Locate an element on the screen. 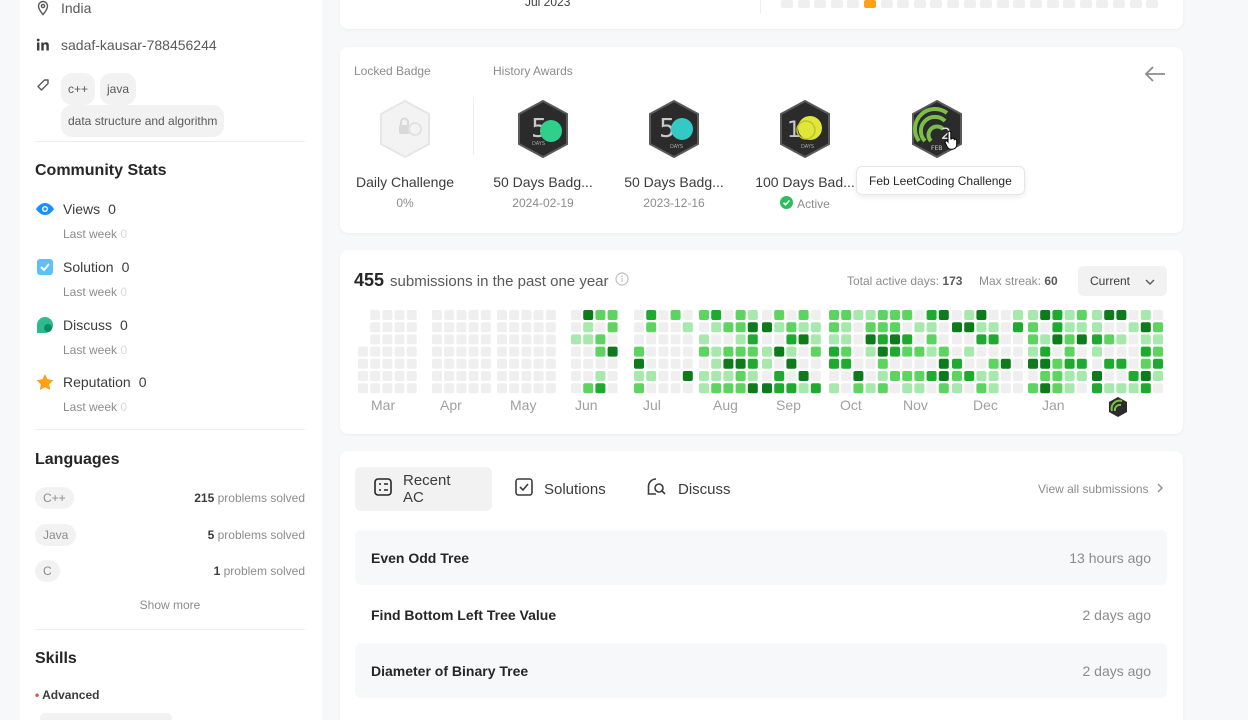 The image size is (1248, 720). history-badge: 5 DAYS 50 Days Badg... 2023-12-16 is located at coordinates (674, 154).